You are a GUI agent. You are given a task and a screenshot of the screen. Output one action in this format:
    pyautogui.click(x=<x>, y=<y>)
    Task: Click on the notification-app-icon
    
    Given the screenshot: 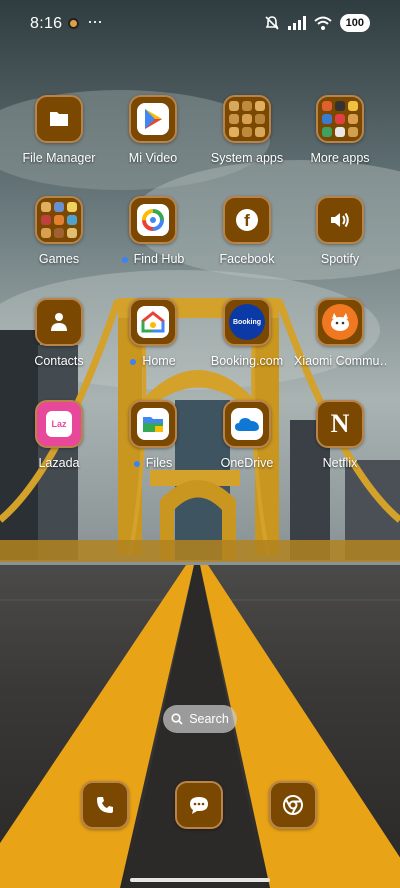 What is the action you would take?
    pyautogui.click(x=73, y=23)
    